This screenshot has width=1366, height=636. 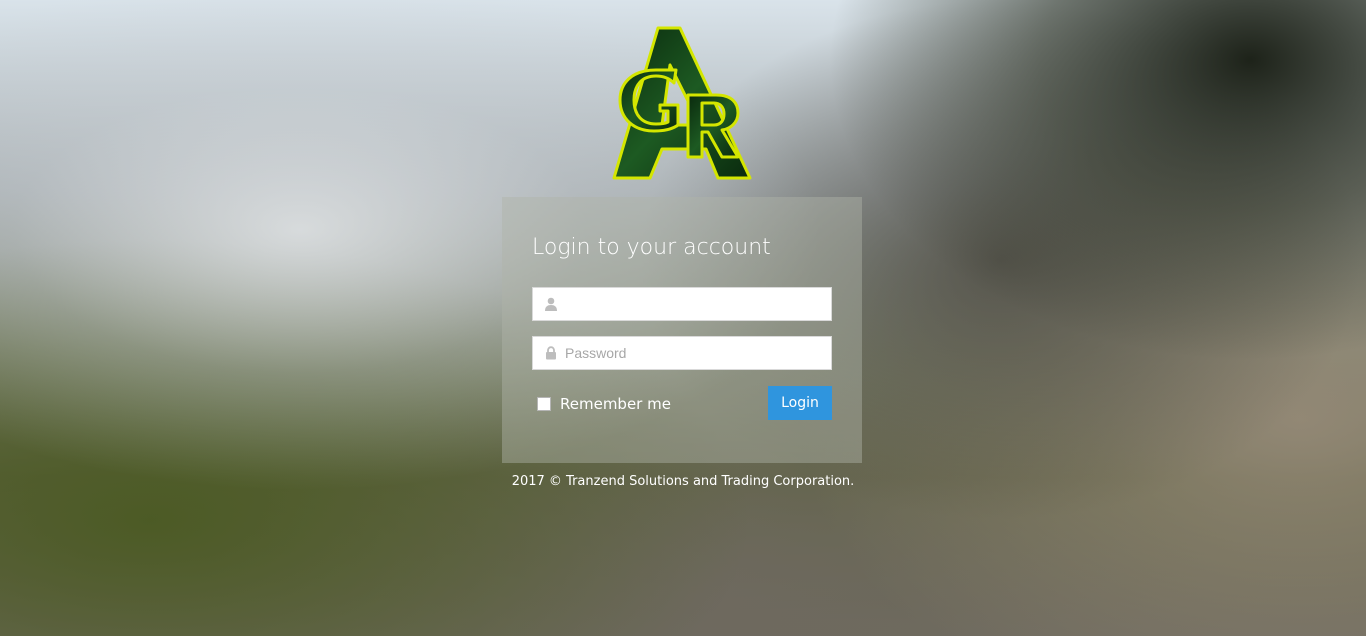 What do you see at coordinates (651, 247) in the screenshot?
I see `login-title: Login to your account` at bounding box center [651, 247].